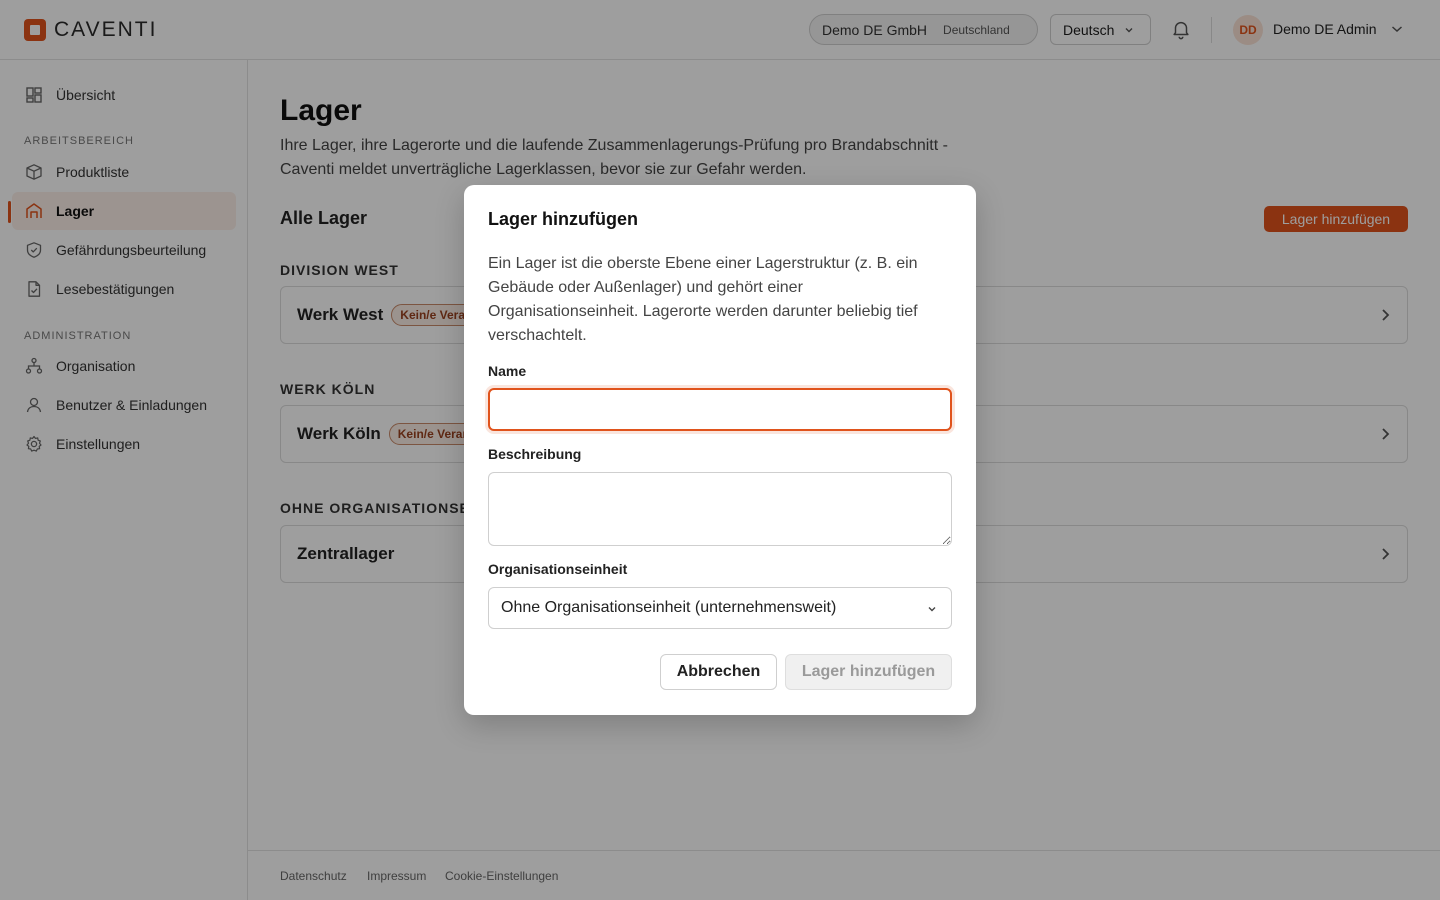 This screenshot has height=900, width=1440. What do you see at coordinates (535, 454) in the screenshot?
I see `description-field-label: Beschreibung` at bounding box center [535, 454].